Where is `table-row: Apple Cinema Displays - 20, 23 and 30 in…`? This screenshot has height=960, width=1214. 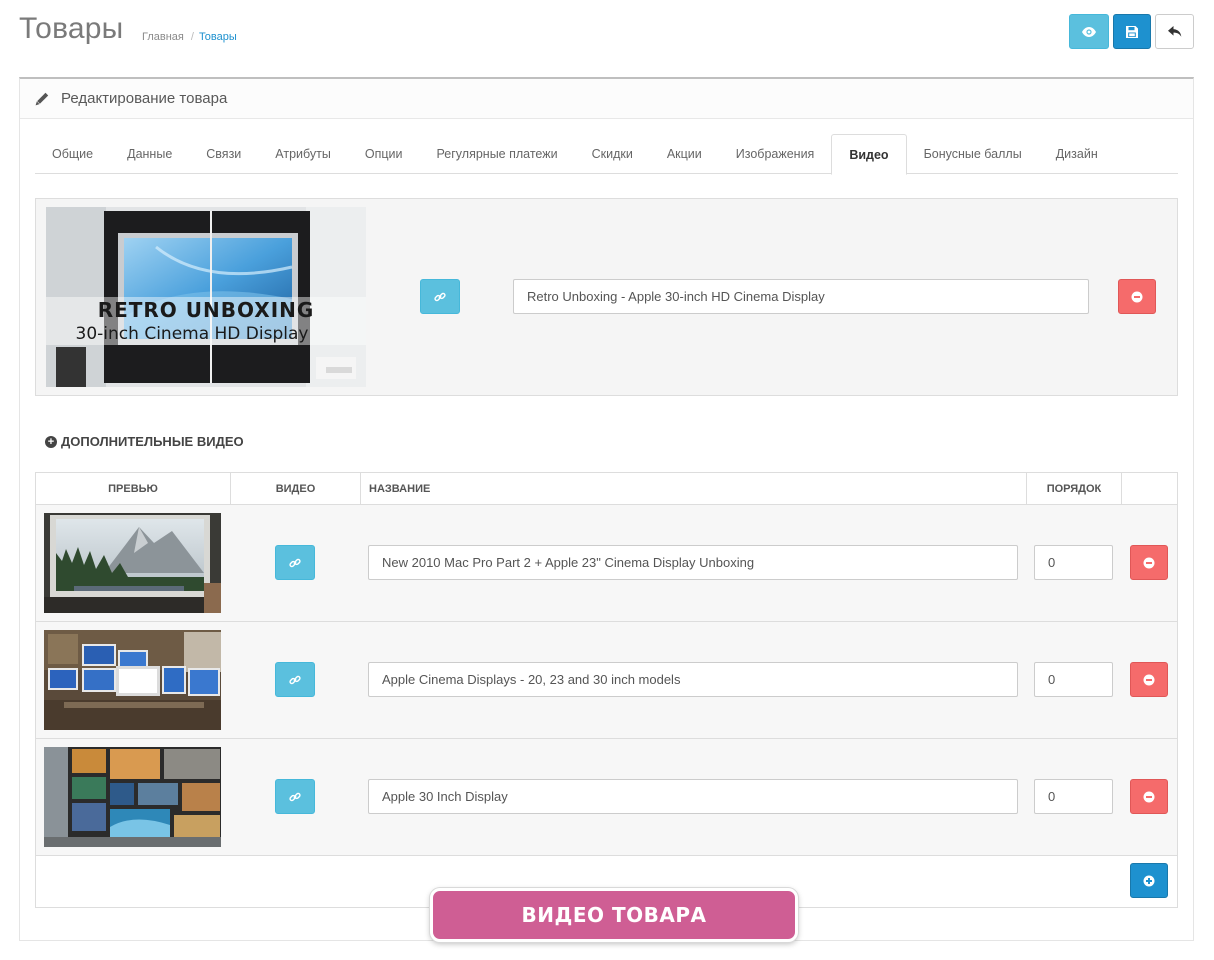
table-row: Apple Cinema Displays - 20, 23 and 30 in… is located at coordinates (606, 680).